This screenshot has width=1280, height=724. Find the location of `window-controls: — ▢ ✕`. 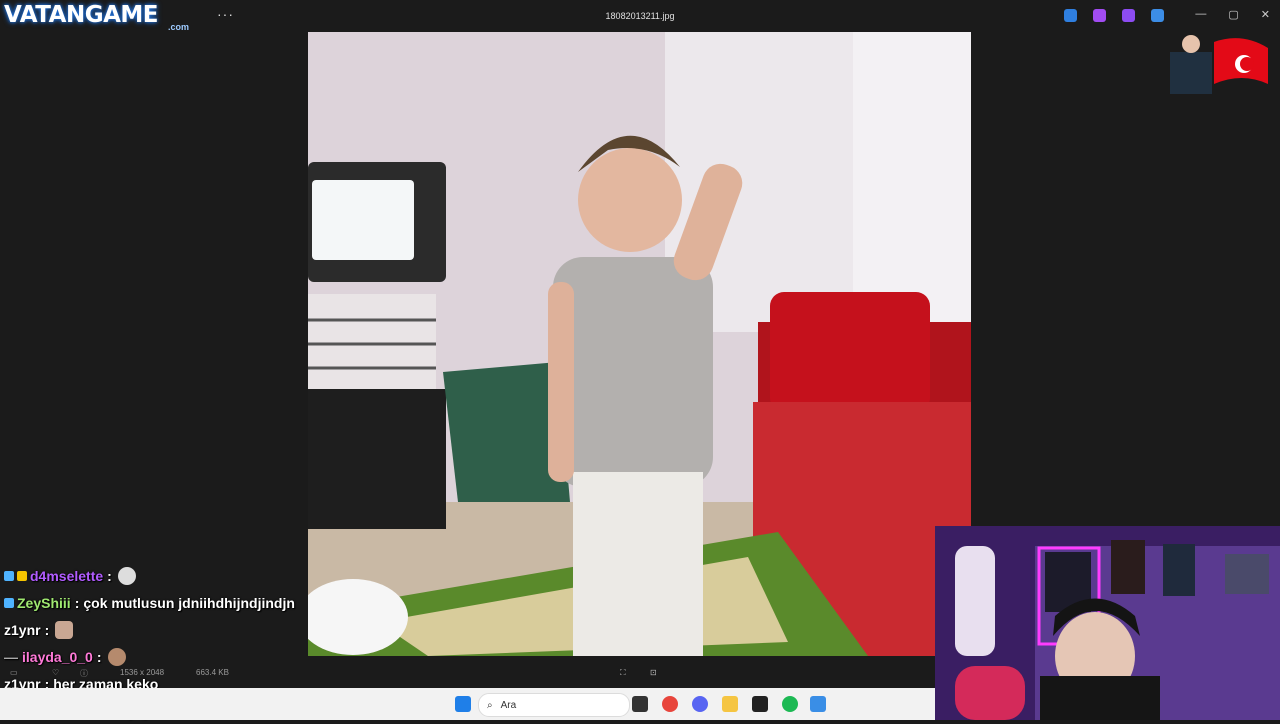

window-controls: — ▢ ✕ is located at coordinates (1232, 14).